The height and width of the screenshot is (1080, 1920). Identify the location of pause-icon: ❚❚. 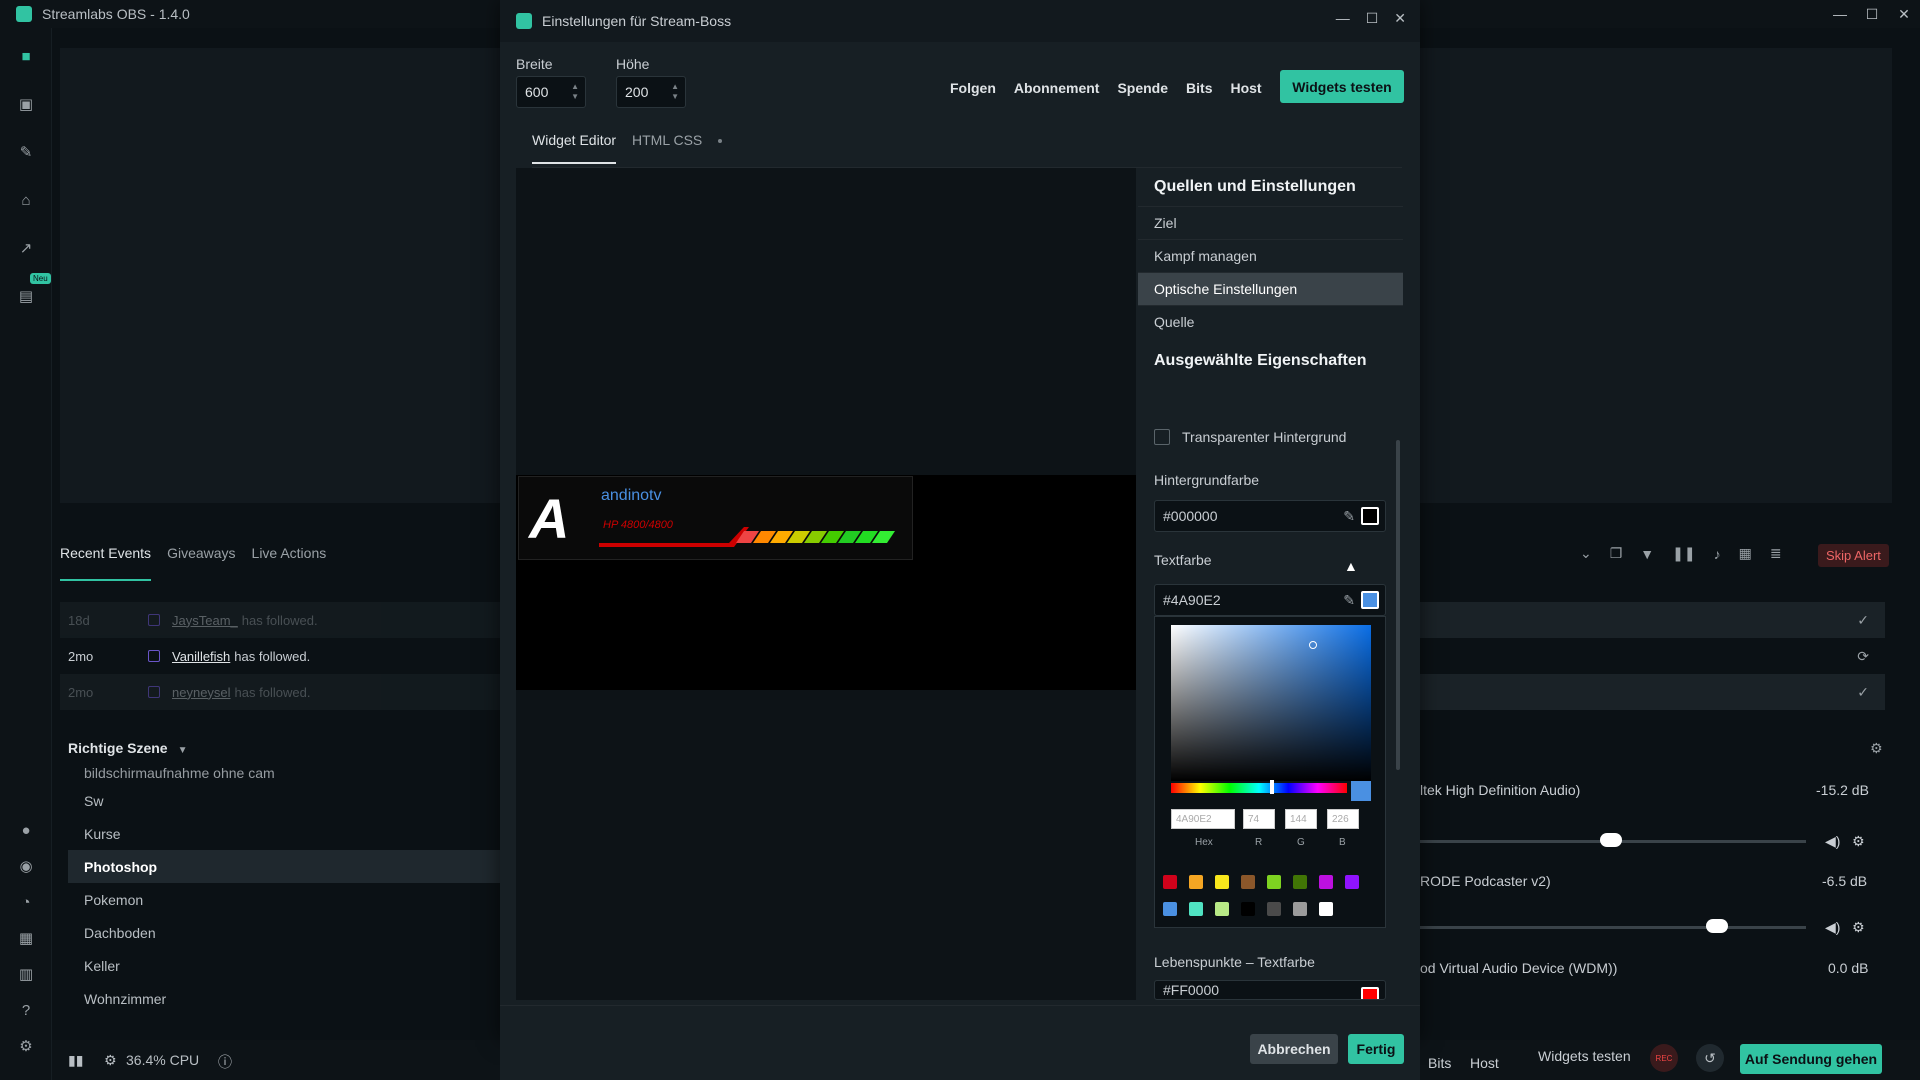
(1683, 553).